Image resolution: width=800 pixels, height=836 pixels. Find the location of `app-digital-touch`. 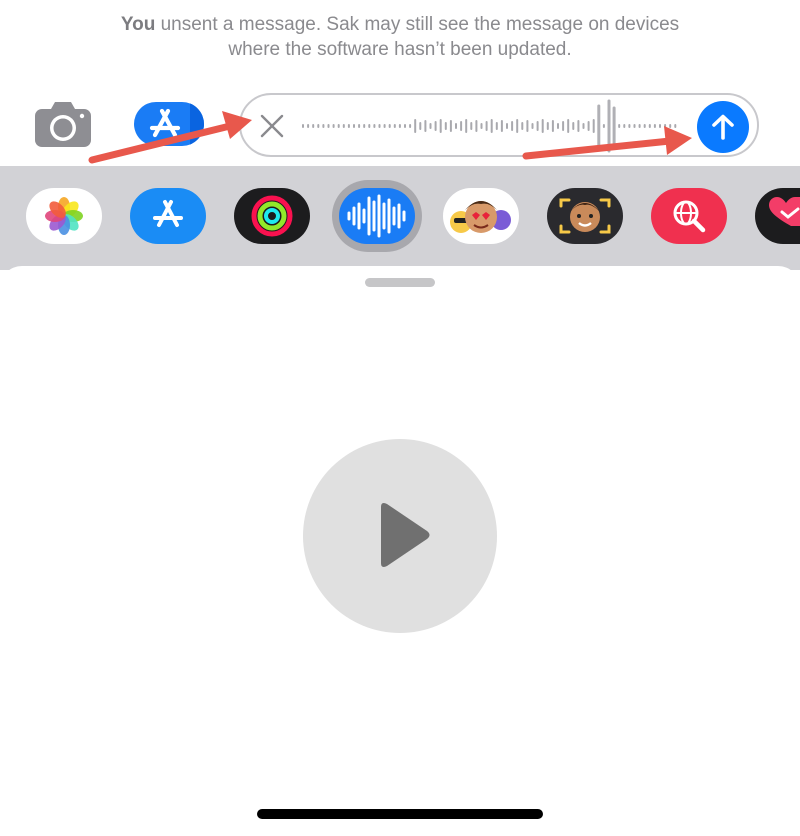

app-digital-touch is located at coordinates (777, 216).